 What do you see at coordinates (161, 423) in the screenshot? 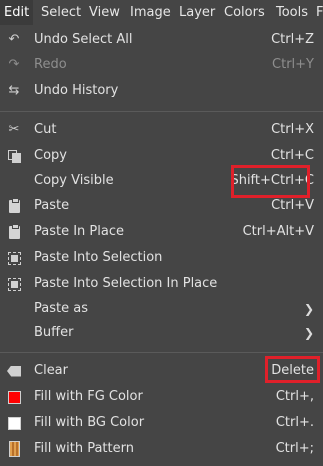
I see `menu-item-fill-bg: Fill with BG Color Ctrl+.` at bounding box center [161, 423].